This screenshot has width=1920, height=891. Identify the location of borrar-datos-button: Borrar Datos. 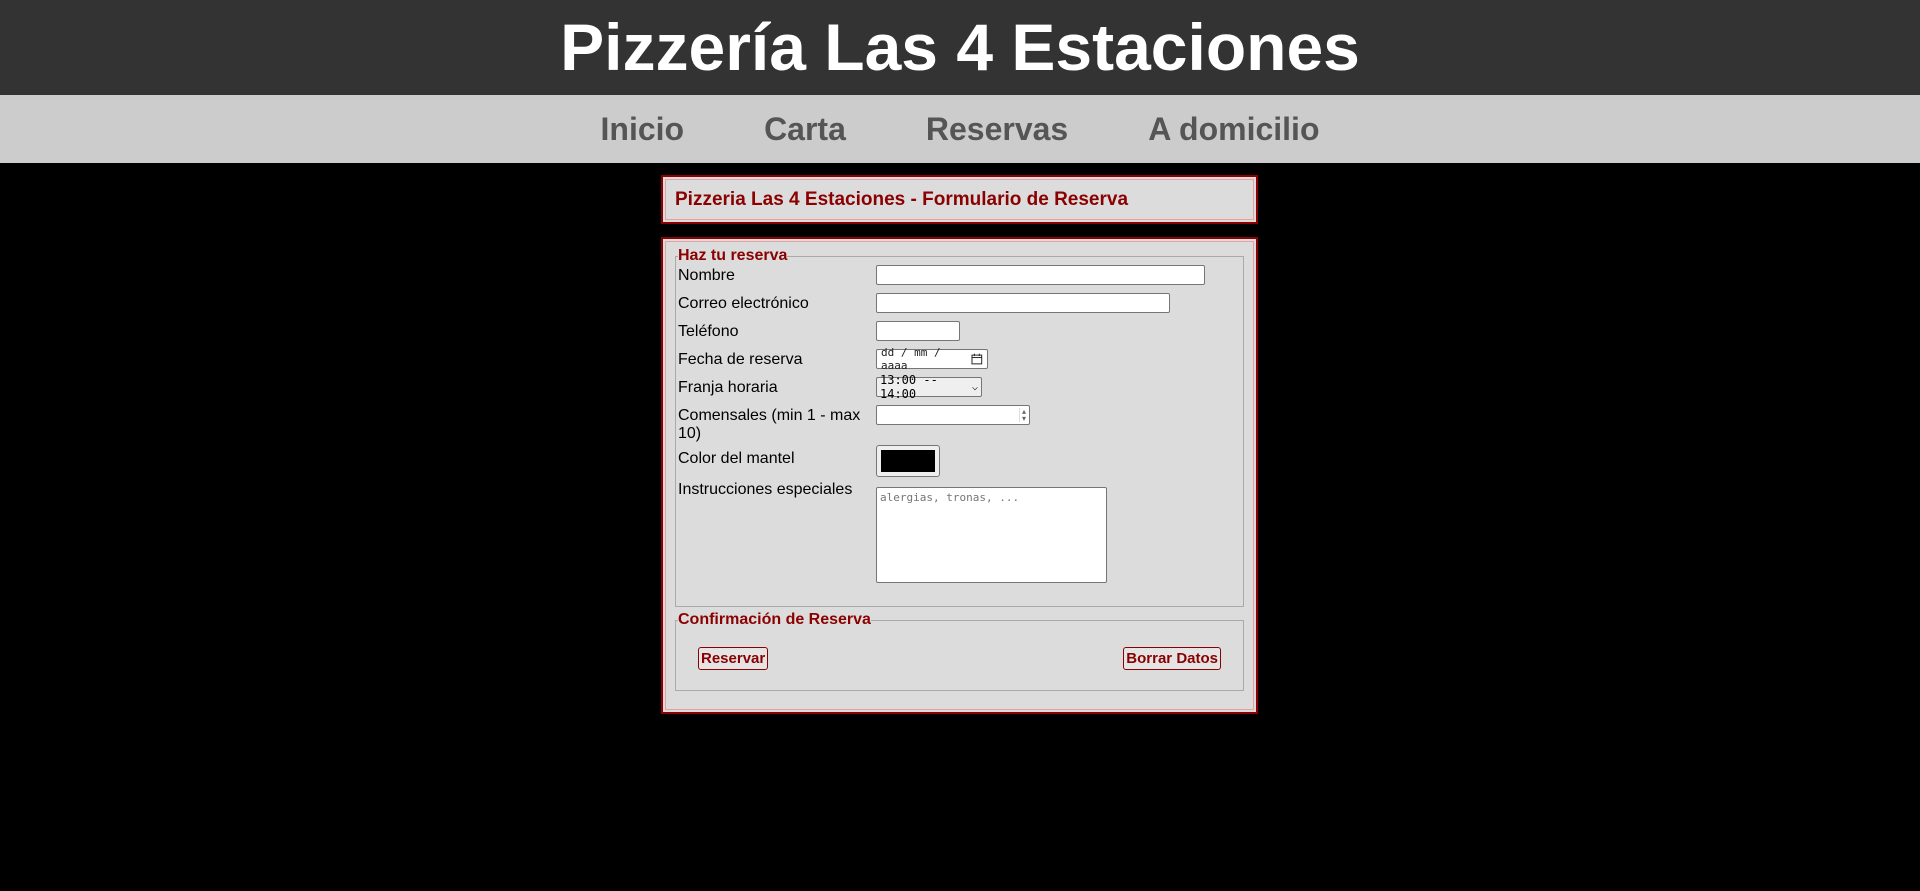
(1172, 658).